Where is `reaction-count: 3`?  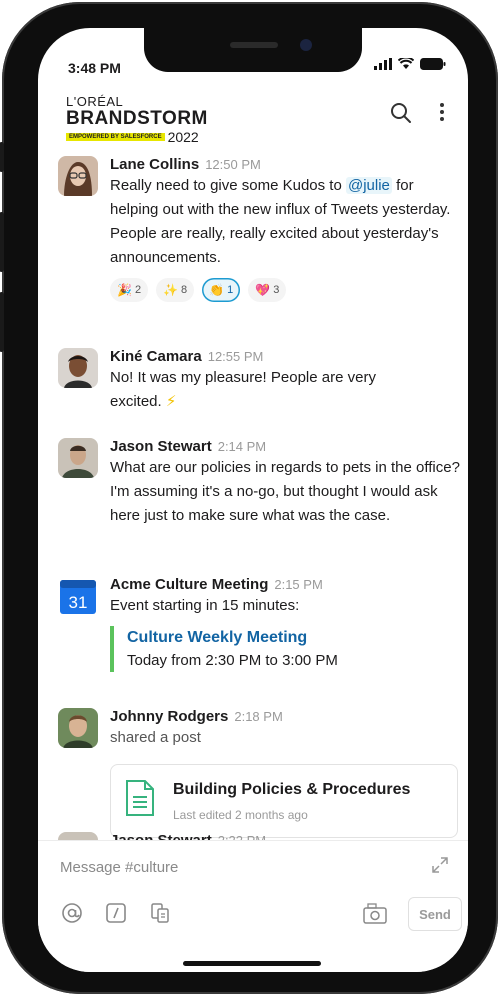 reaction-count: 3 is located at coordinates (276, 290).